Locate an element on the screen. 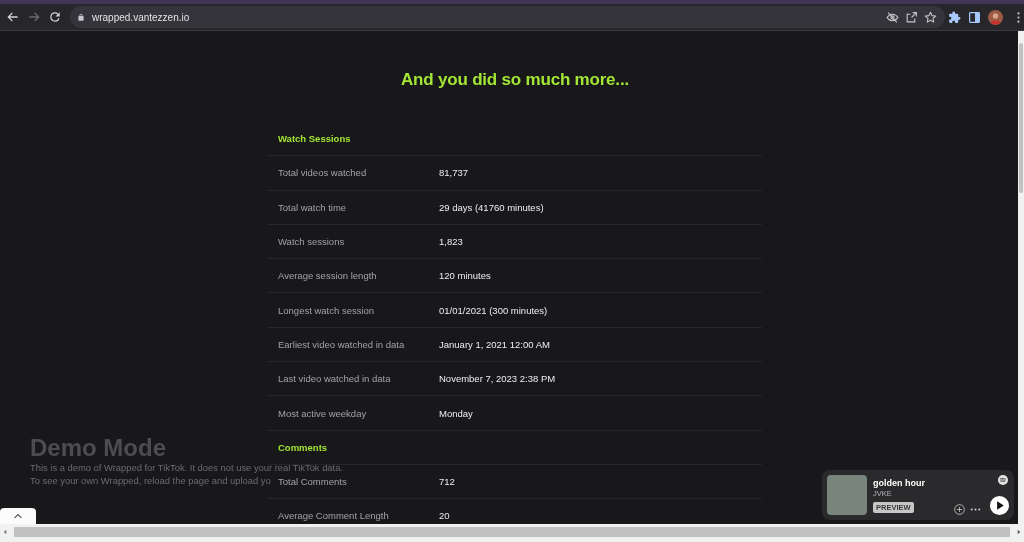 Image resolution: width=1024 pixels, height=542 pixels. vertical-scrollbar-thumb is located at coordinates (1021, 118).